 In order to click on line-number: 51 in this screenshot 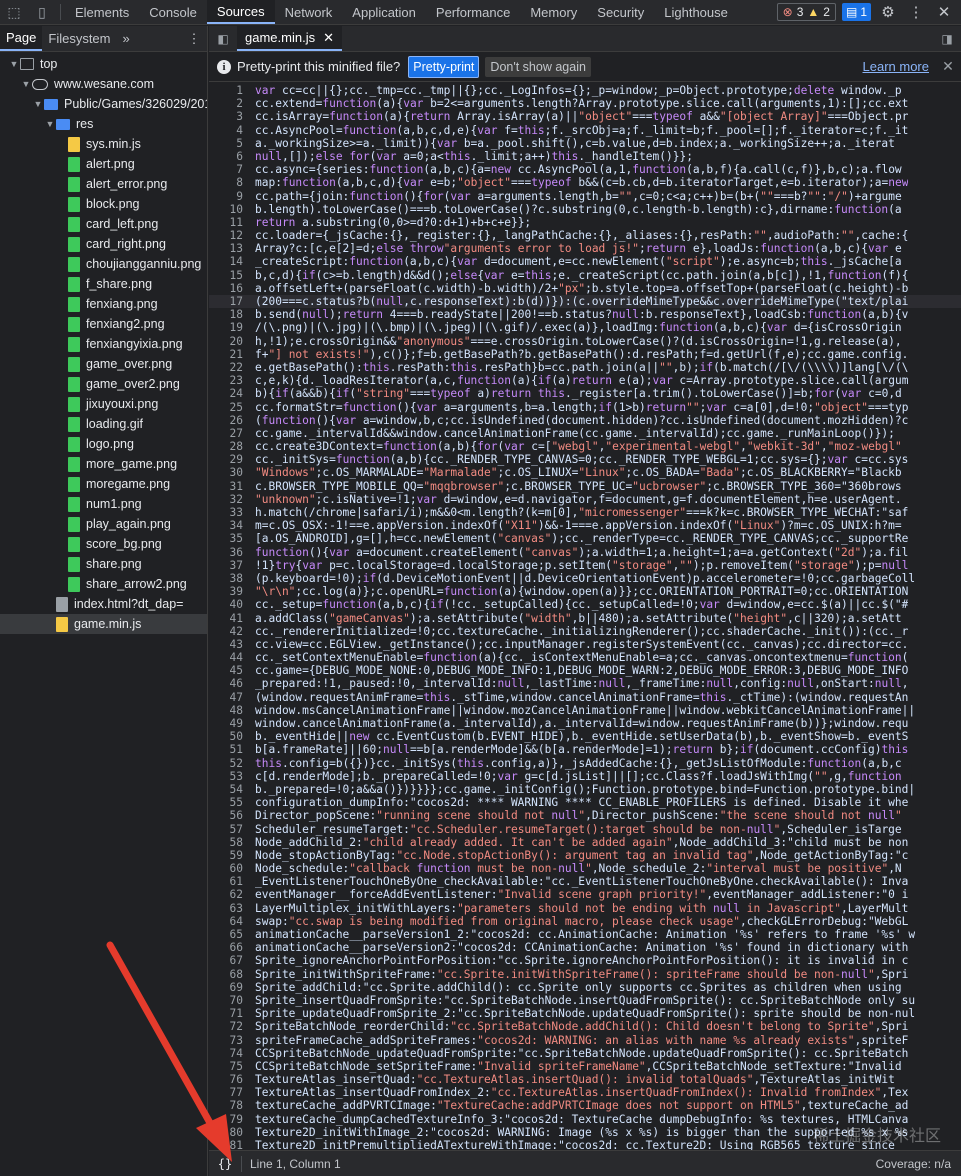, I will do `click(229, 749)`.